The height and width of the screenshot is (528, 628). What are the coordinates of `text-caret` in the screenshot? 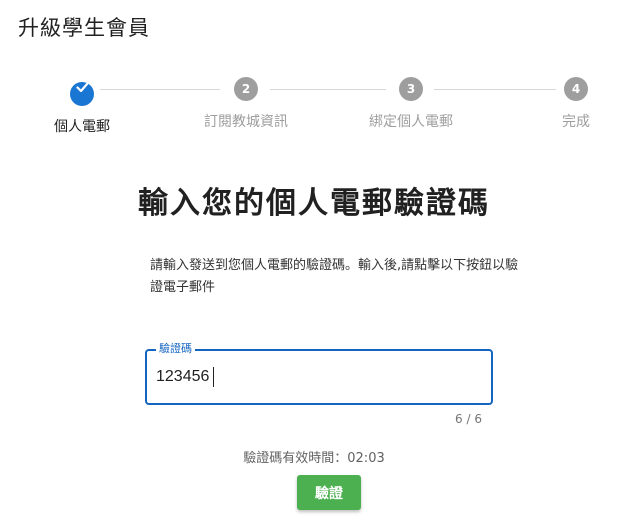 It's located at (213, 377).